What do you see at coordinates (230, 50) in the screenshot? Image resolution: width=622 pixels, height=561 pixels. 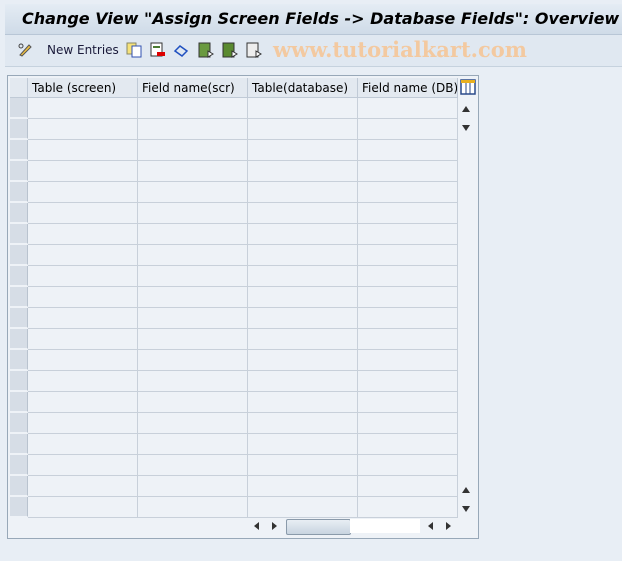 I see `select-block-icon` at bounding box center [230, 50].